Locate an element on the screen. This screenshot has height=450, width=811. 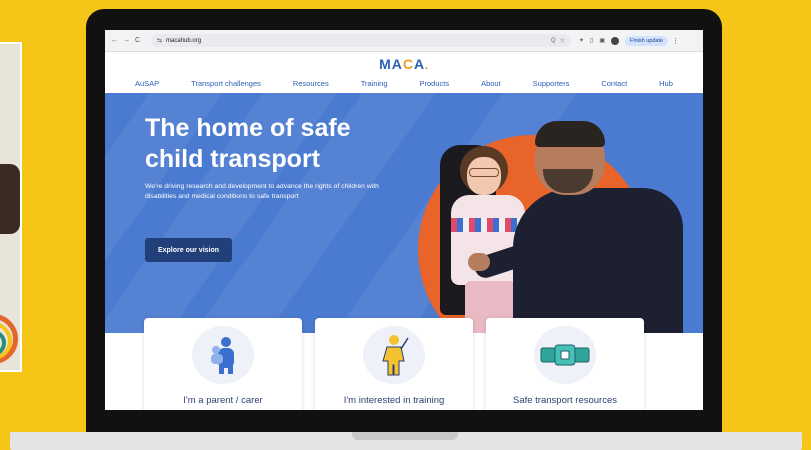
training-icon is located at coordinates (394, 355).